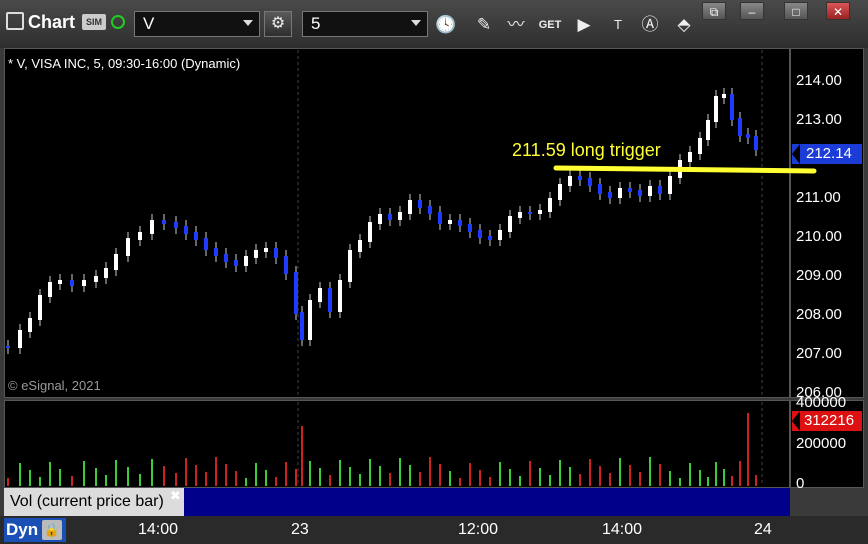 The width and height of the screenshot is (868, 544). I want to click on volume-study-label: Vol (current price bar), so click(94, 502).